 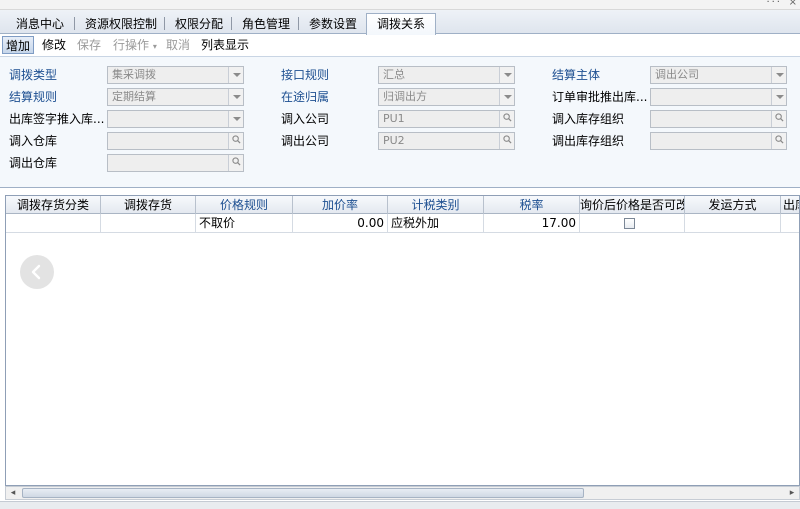 I want to click on column-header-item: 调拨存货, so click(x=148, y=205).